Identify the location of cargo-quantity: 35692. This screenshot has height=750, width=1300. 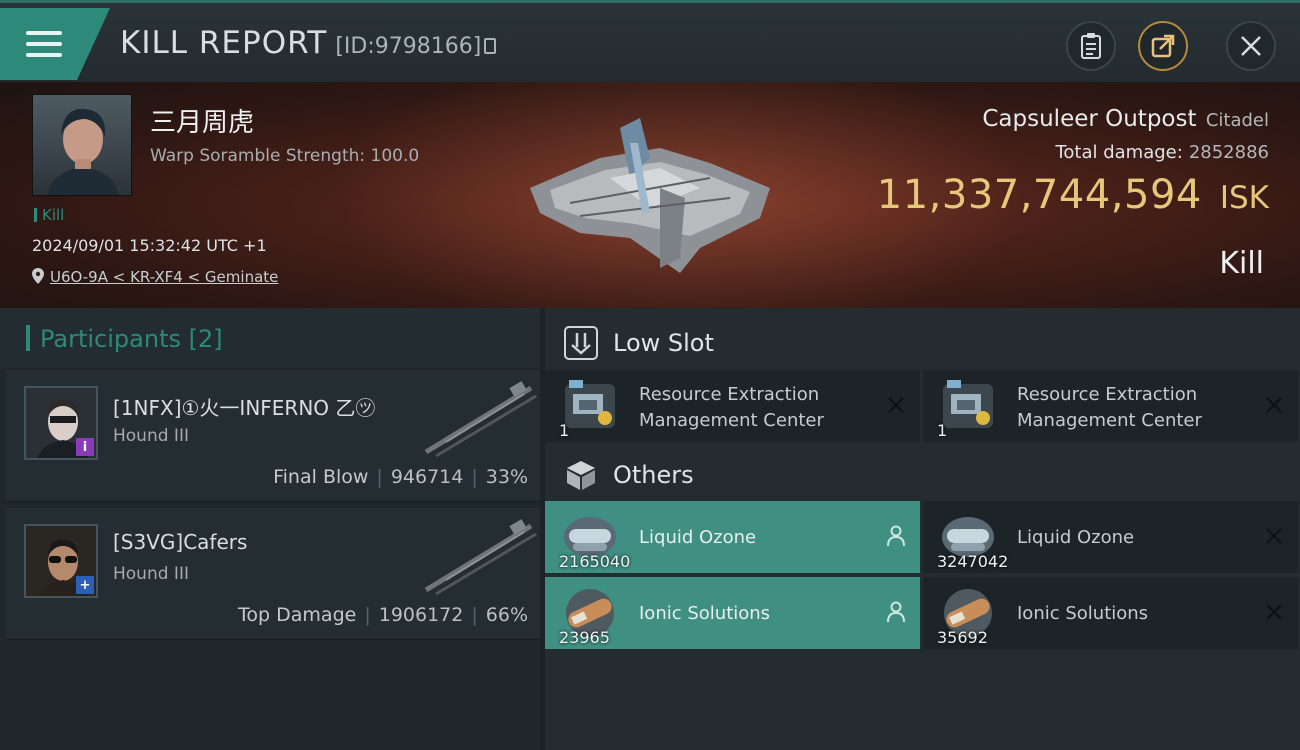
(962, 637).